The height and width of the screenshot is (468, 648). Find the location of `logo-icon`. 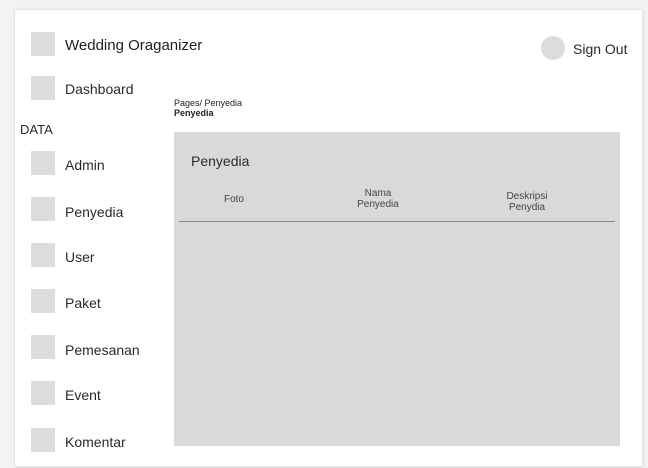

logo-icon is located at coordinates (43, 44).